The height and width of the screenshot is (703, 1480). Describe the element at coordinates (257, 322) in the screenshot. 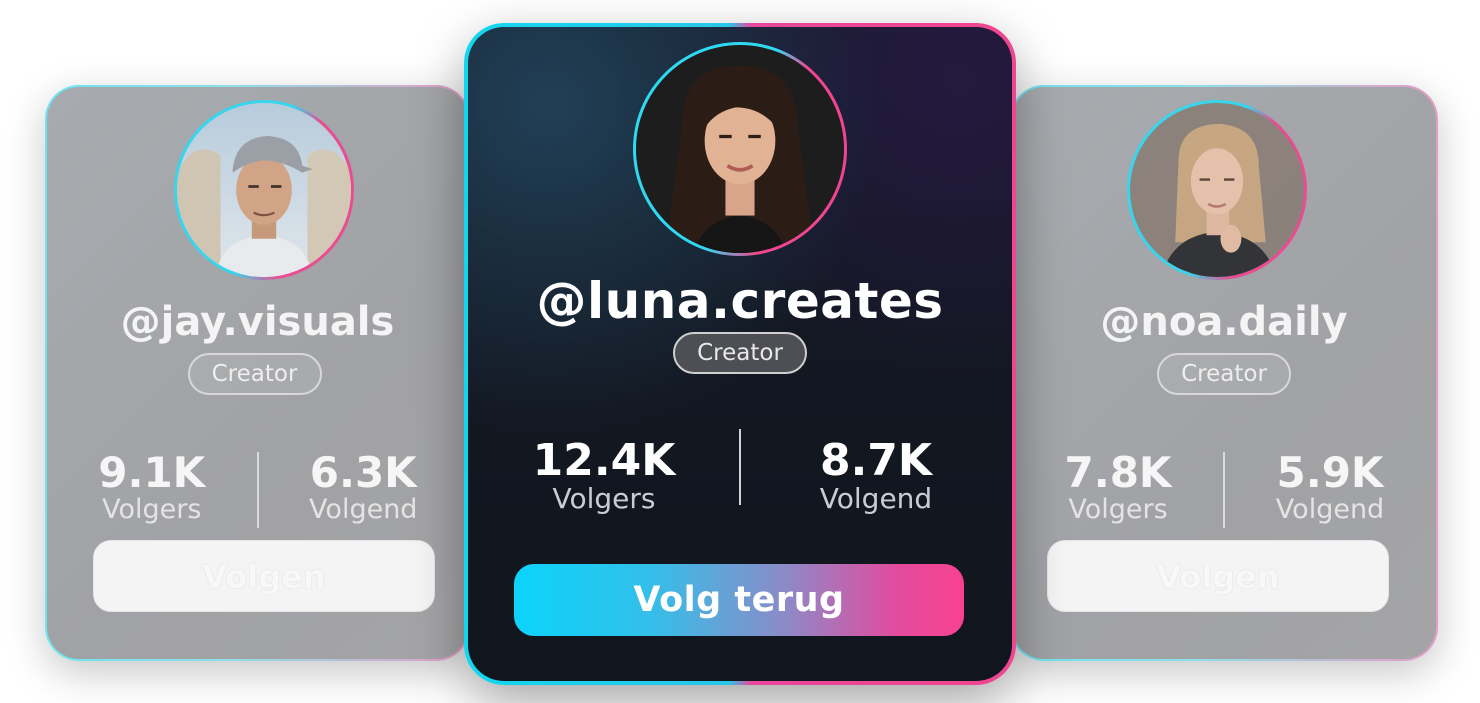

I see `profile-handle: @jay.visuals` at that location.